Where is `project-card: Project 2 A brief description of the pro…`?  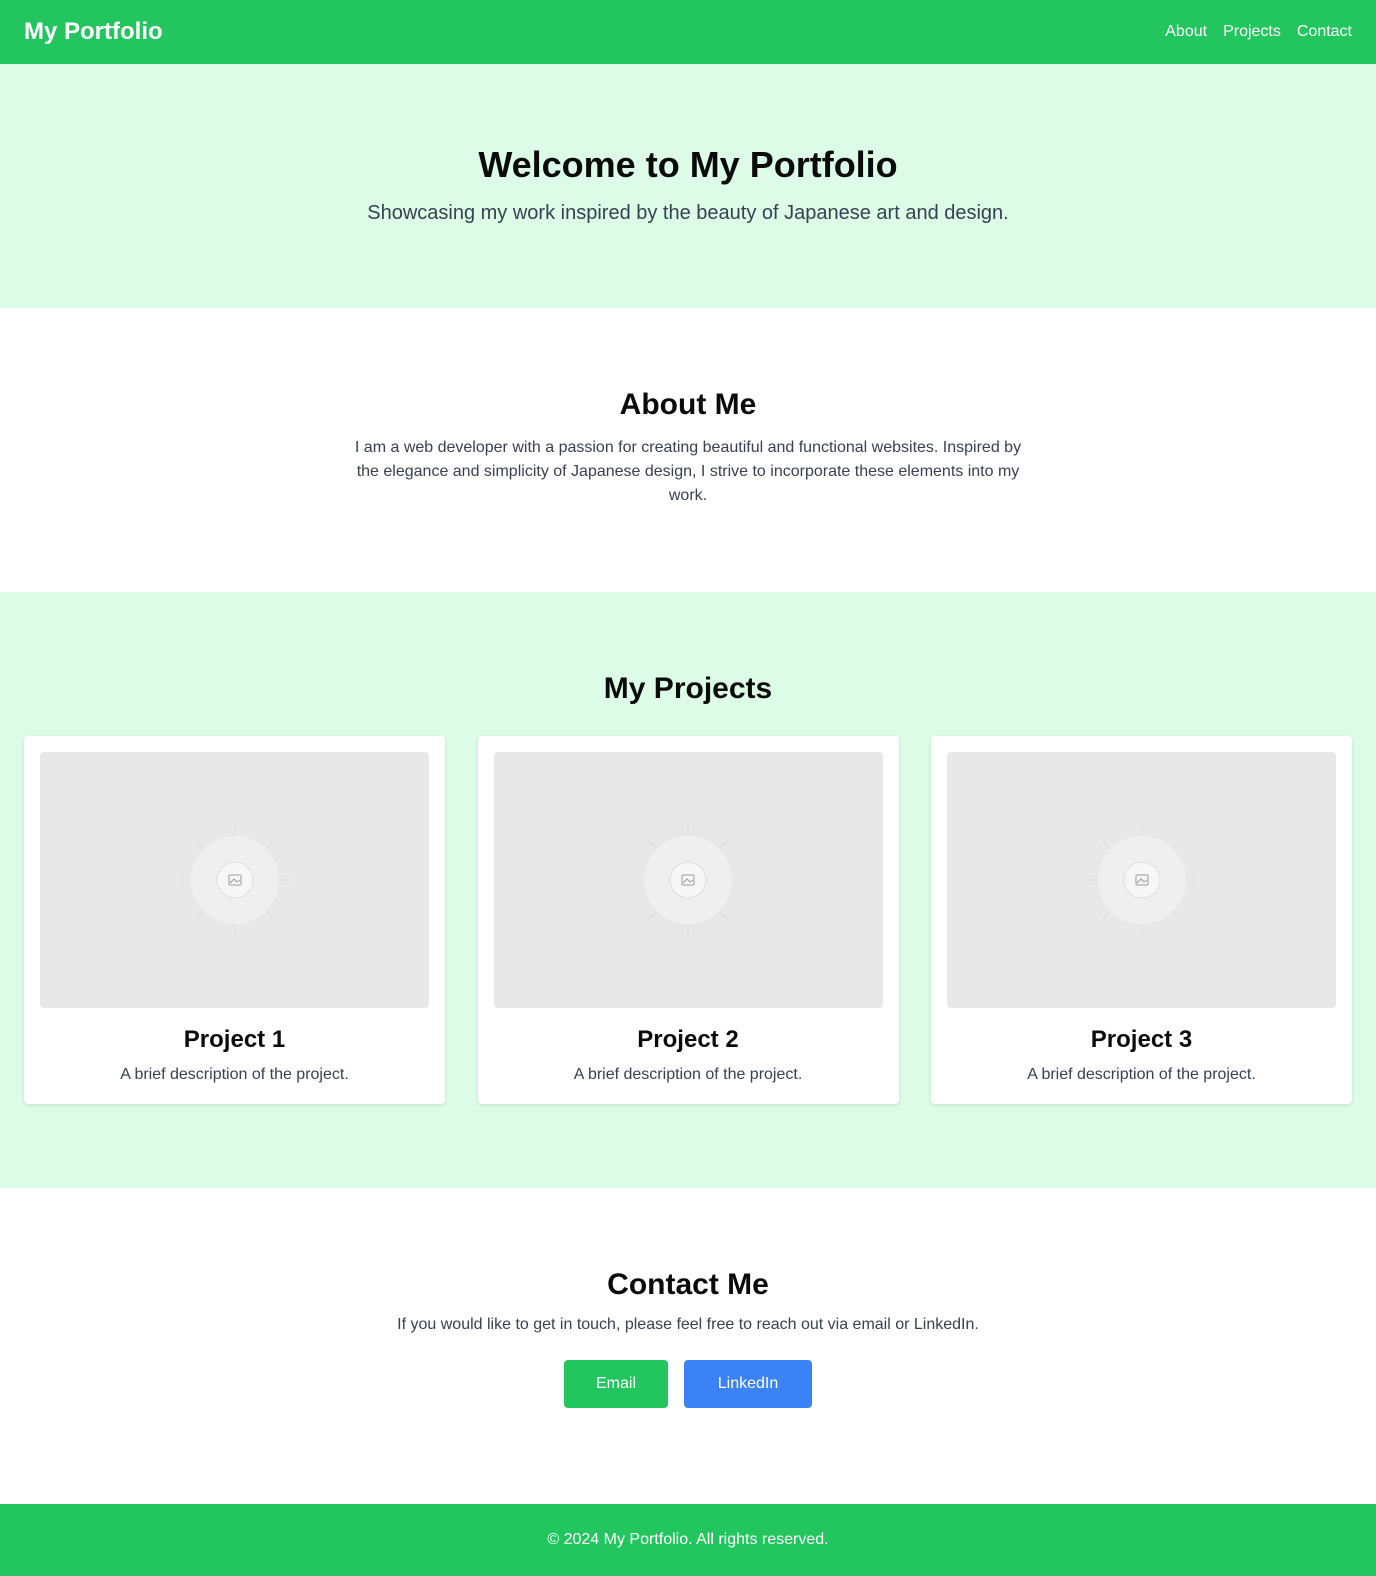
project-card: Project 2 A brief description of the pro… is located at coordinates (688, 920).